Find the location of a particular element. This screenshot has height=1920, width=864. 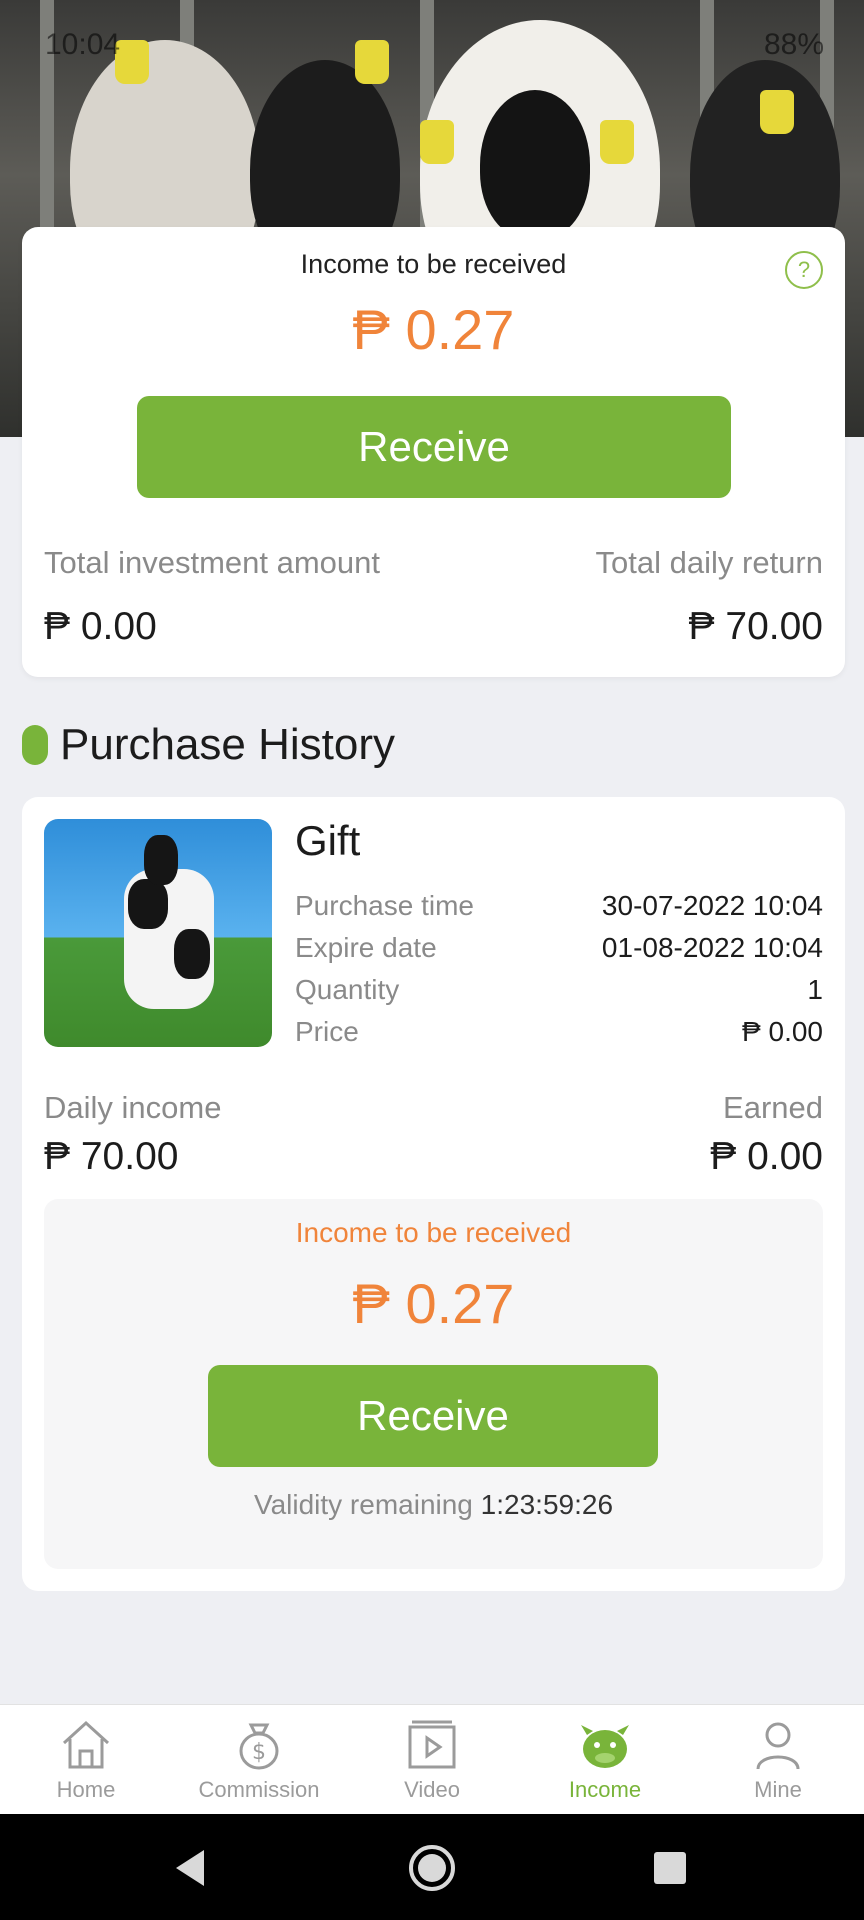

product-name: Gift is located at coordinates (328, 840).